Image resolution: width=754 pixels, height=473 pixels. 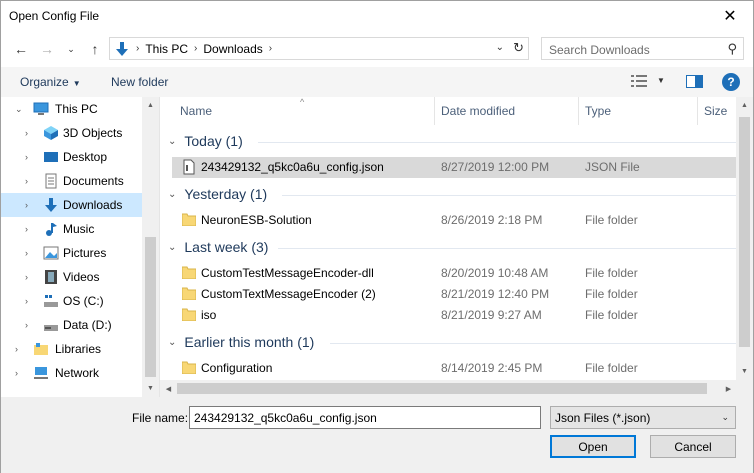 What do you see at coordinates (71, 109) in the screenshot?
I see `tree-item-this-pc: ⌄ This PC` at bounding box center [71, 109].